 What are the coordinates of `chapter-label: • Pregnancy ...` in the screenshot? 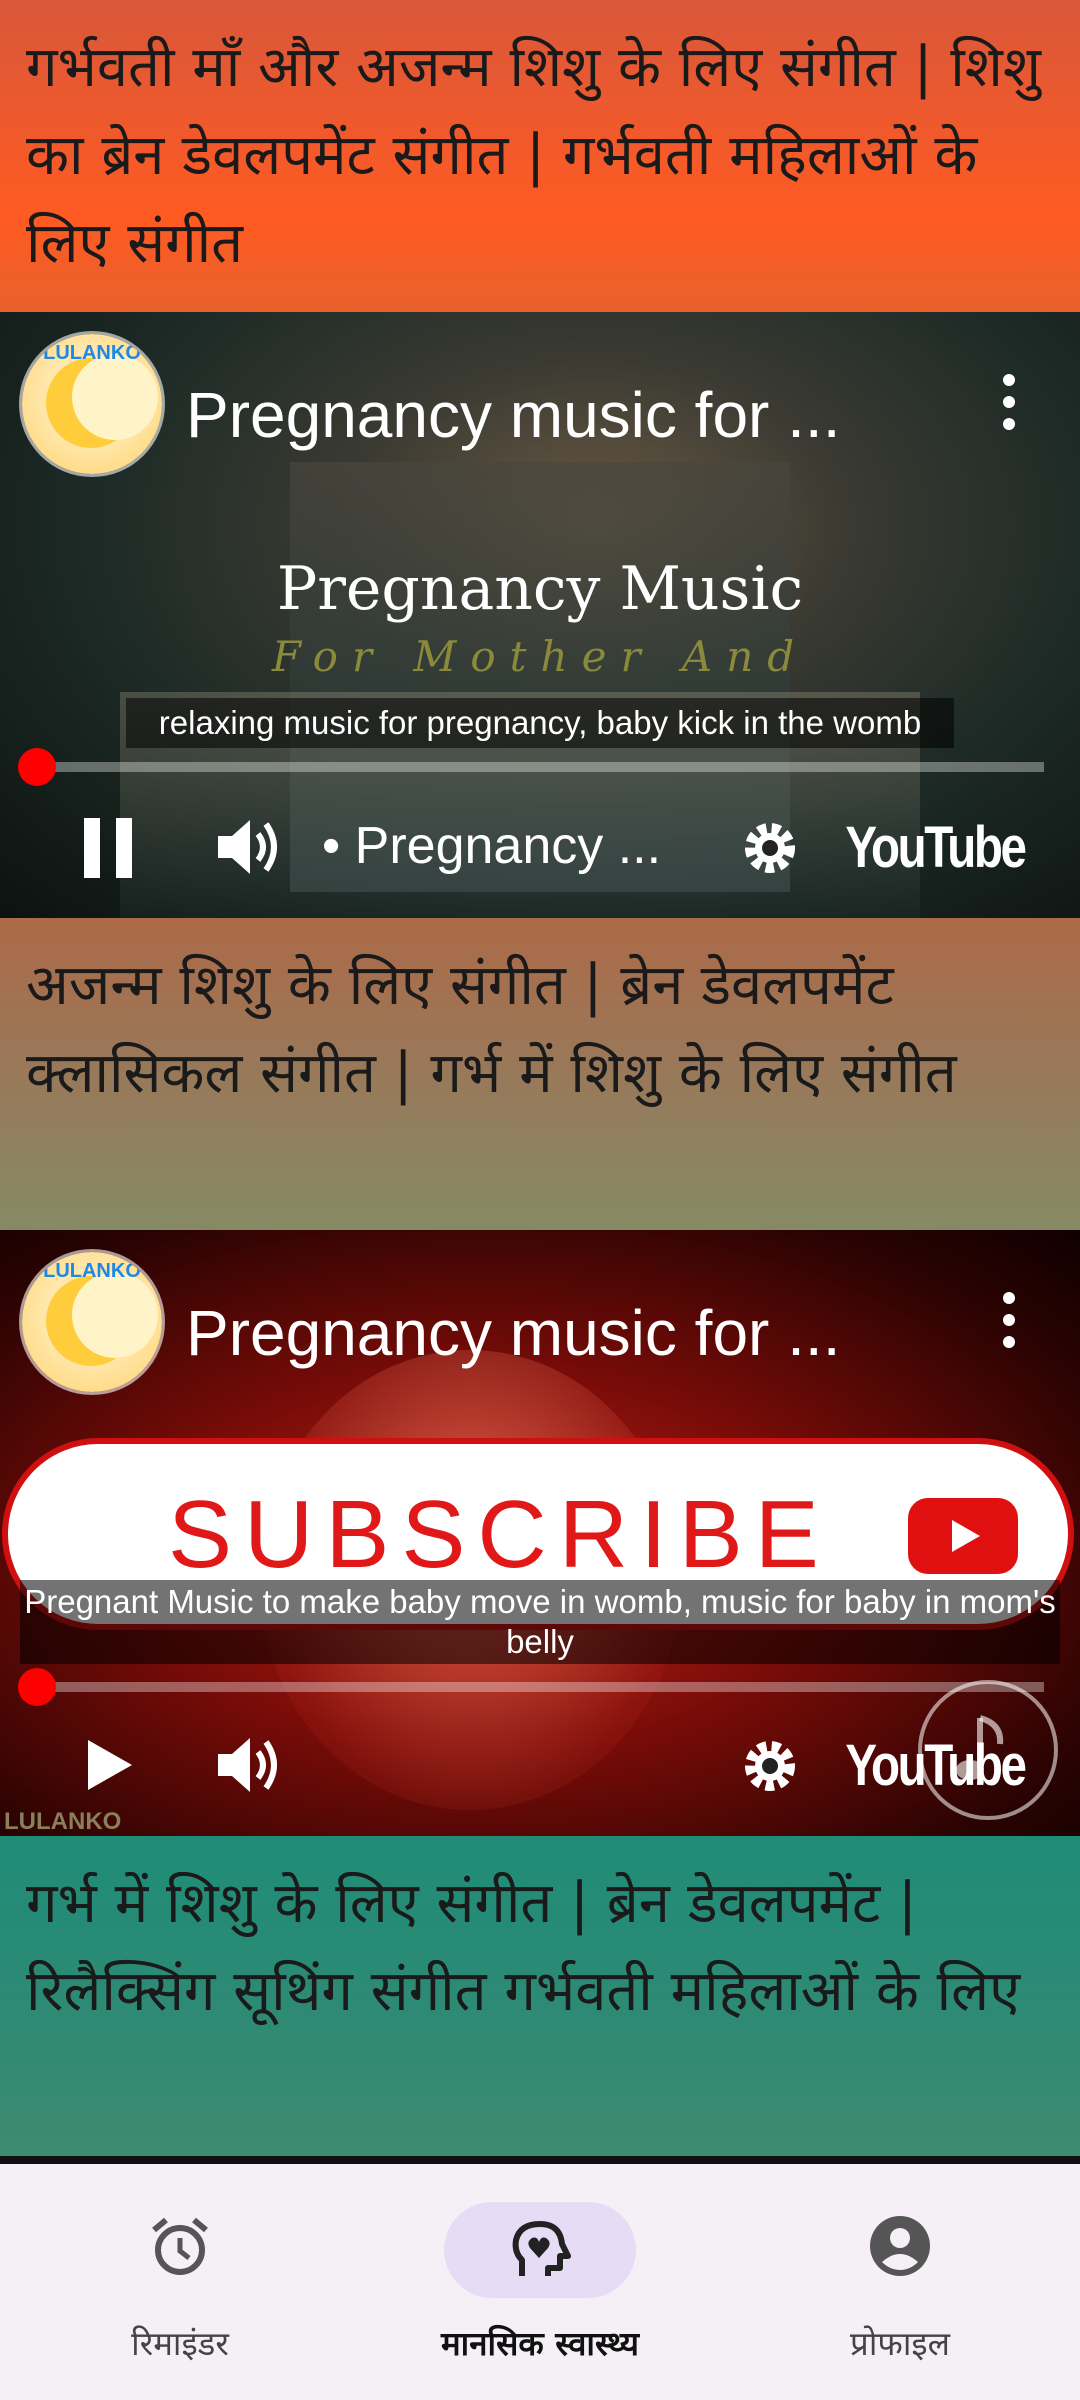 It's located at (491, 846).